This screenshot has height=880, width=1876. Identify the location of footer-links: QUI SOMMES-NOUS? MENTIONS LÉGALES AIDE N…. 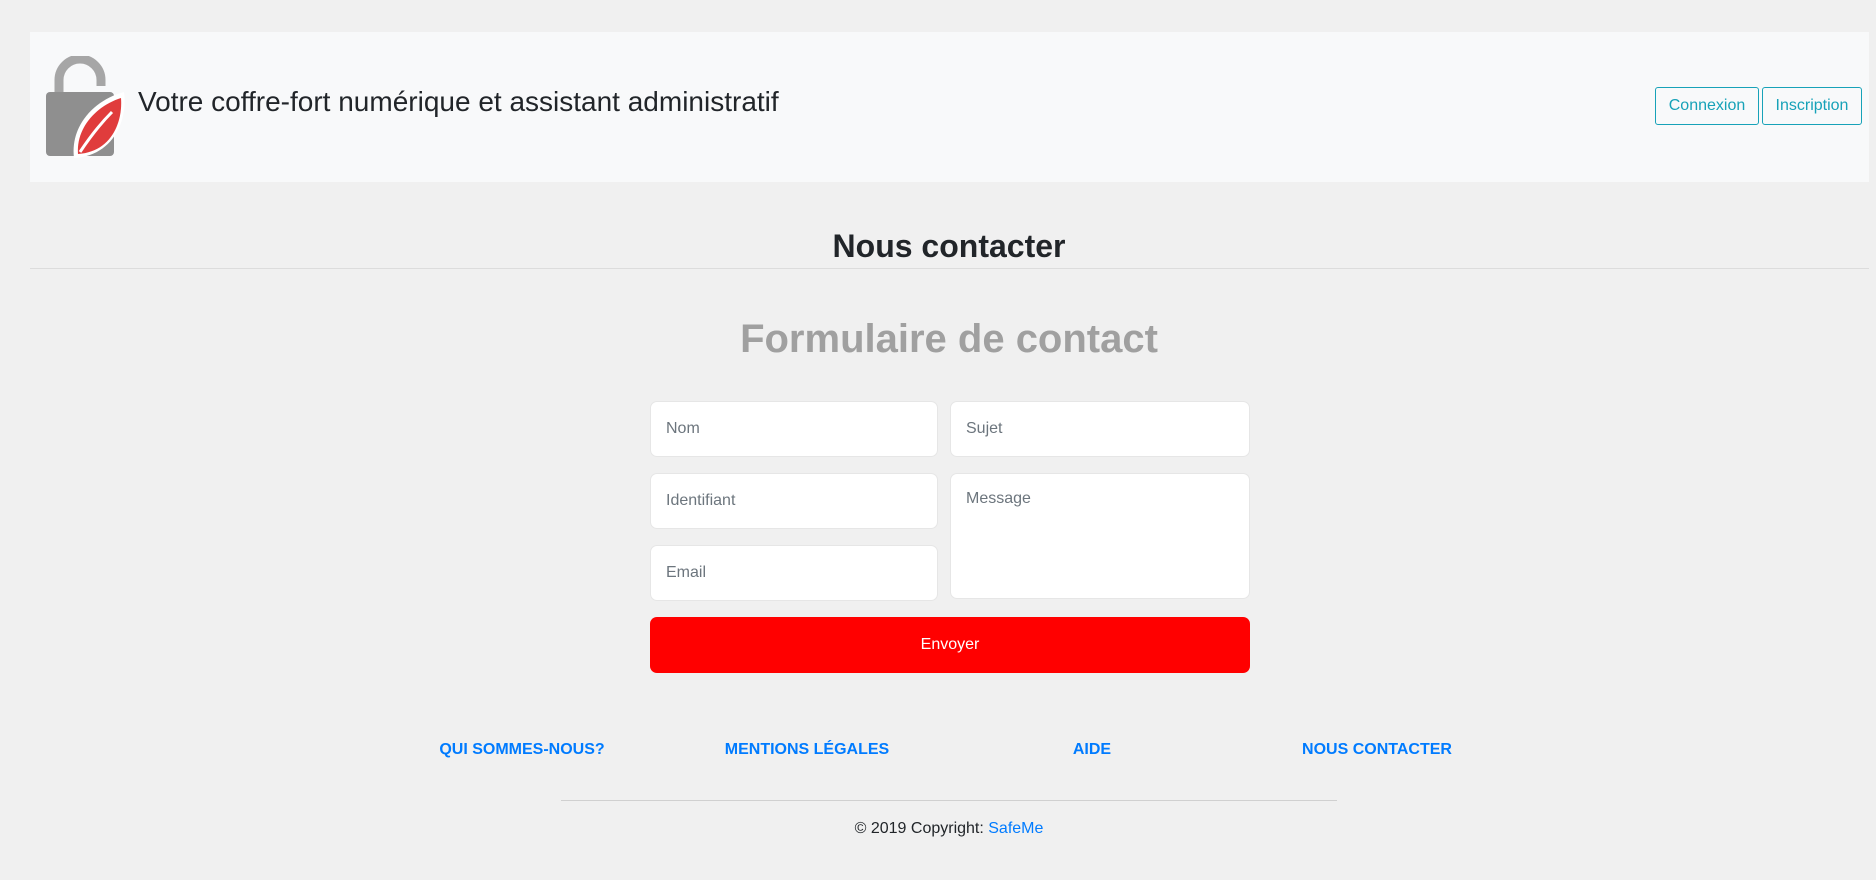
(938, 751).